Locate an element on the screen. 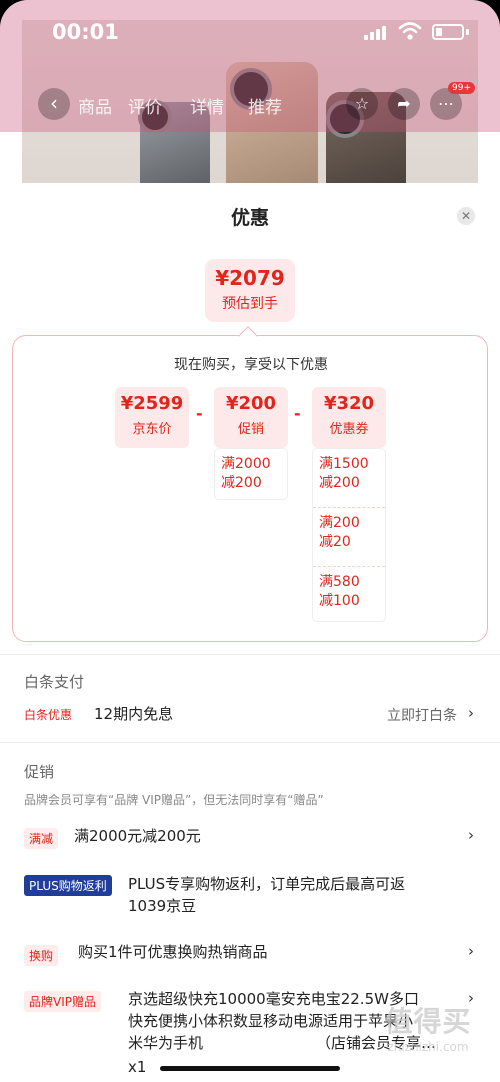  coupon-card: ¥320 优惠券 is located at coordinates (349, 417).